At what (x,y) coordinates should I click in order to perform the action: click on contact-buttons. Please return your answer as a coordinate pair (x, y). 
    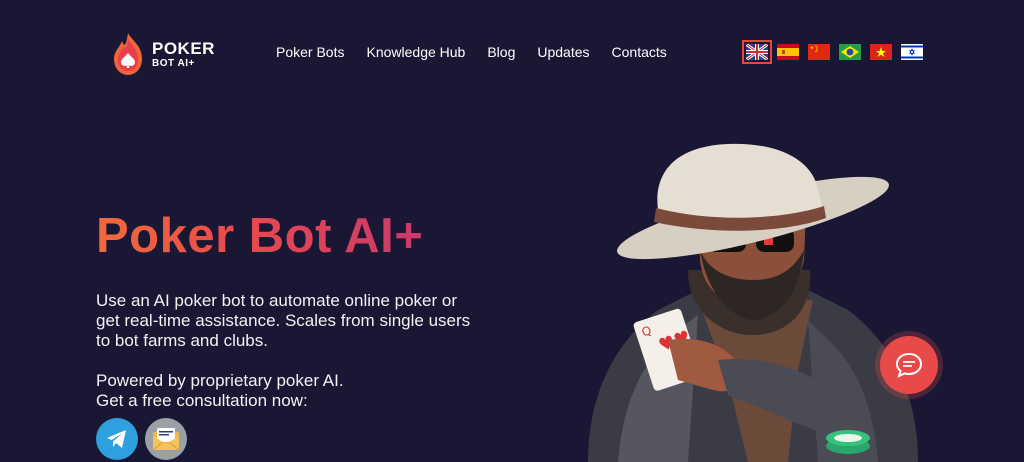
    Looking at the image, I should click on (141, 439).